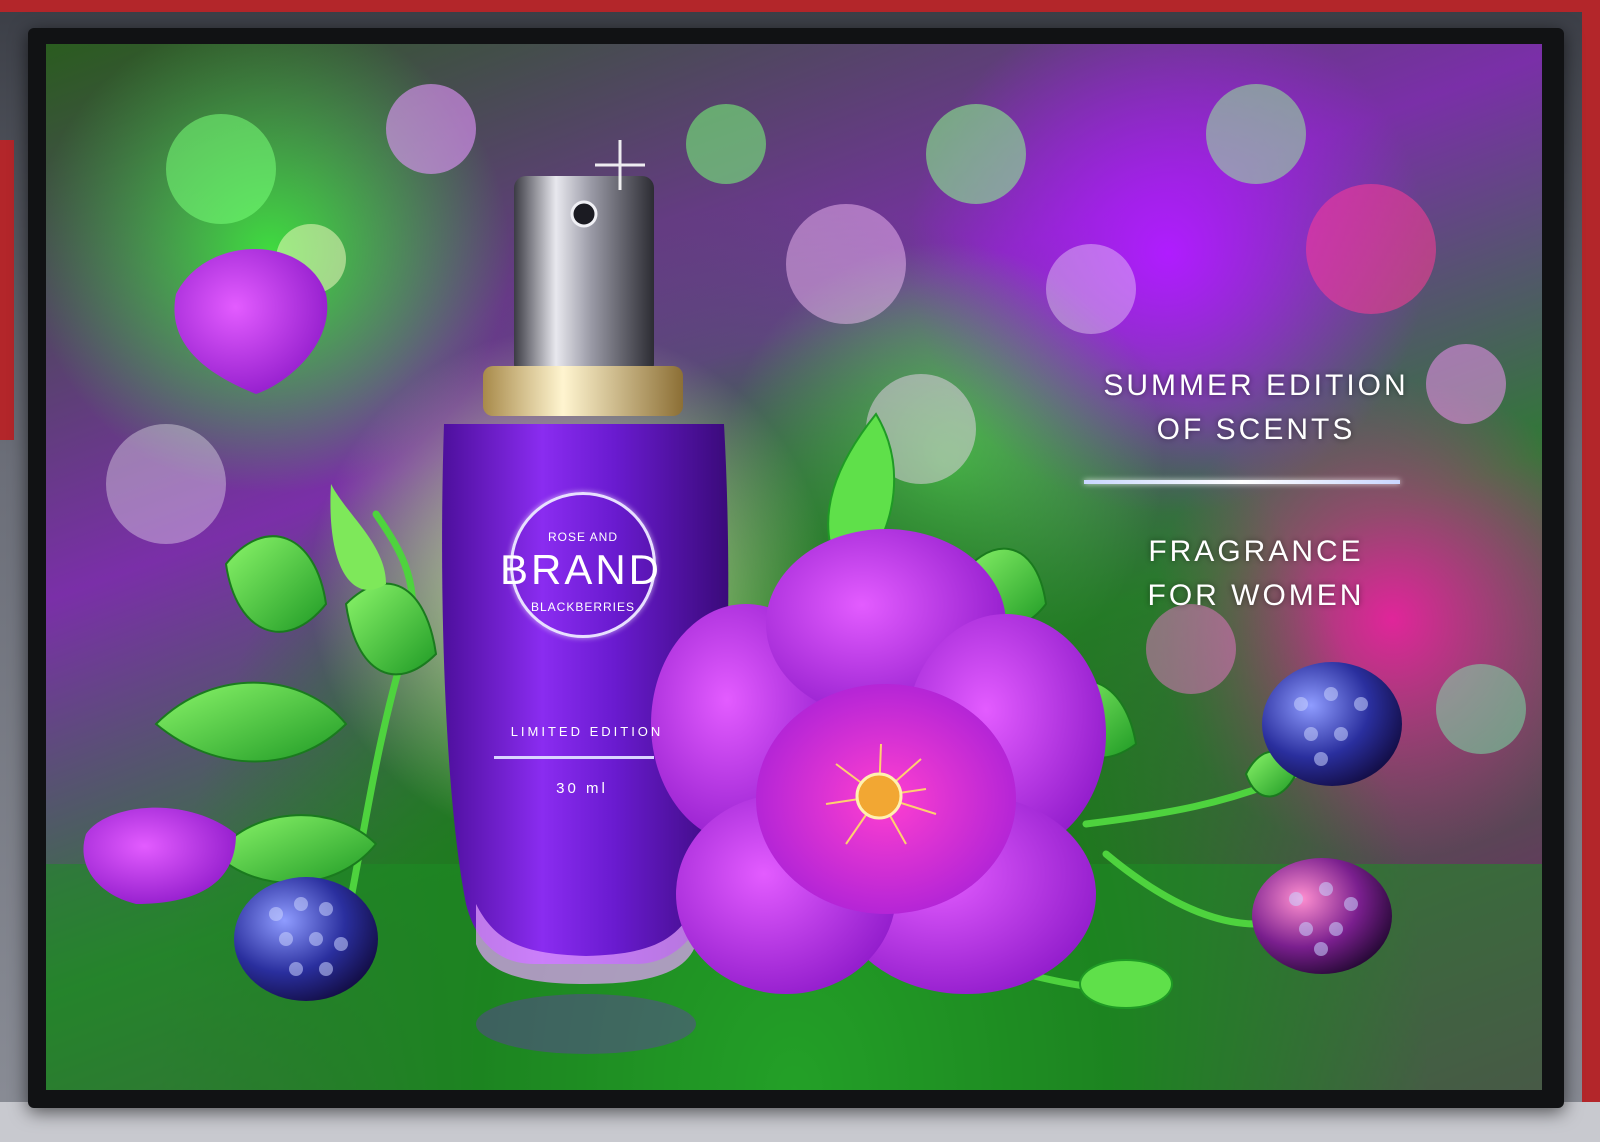  What do you see at coordinates (581, 569) in the screenshot?
I see `brand-name: BRAND` at bounding box center [581, 569].